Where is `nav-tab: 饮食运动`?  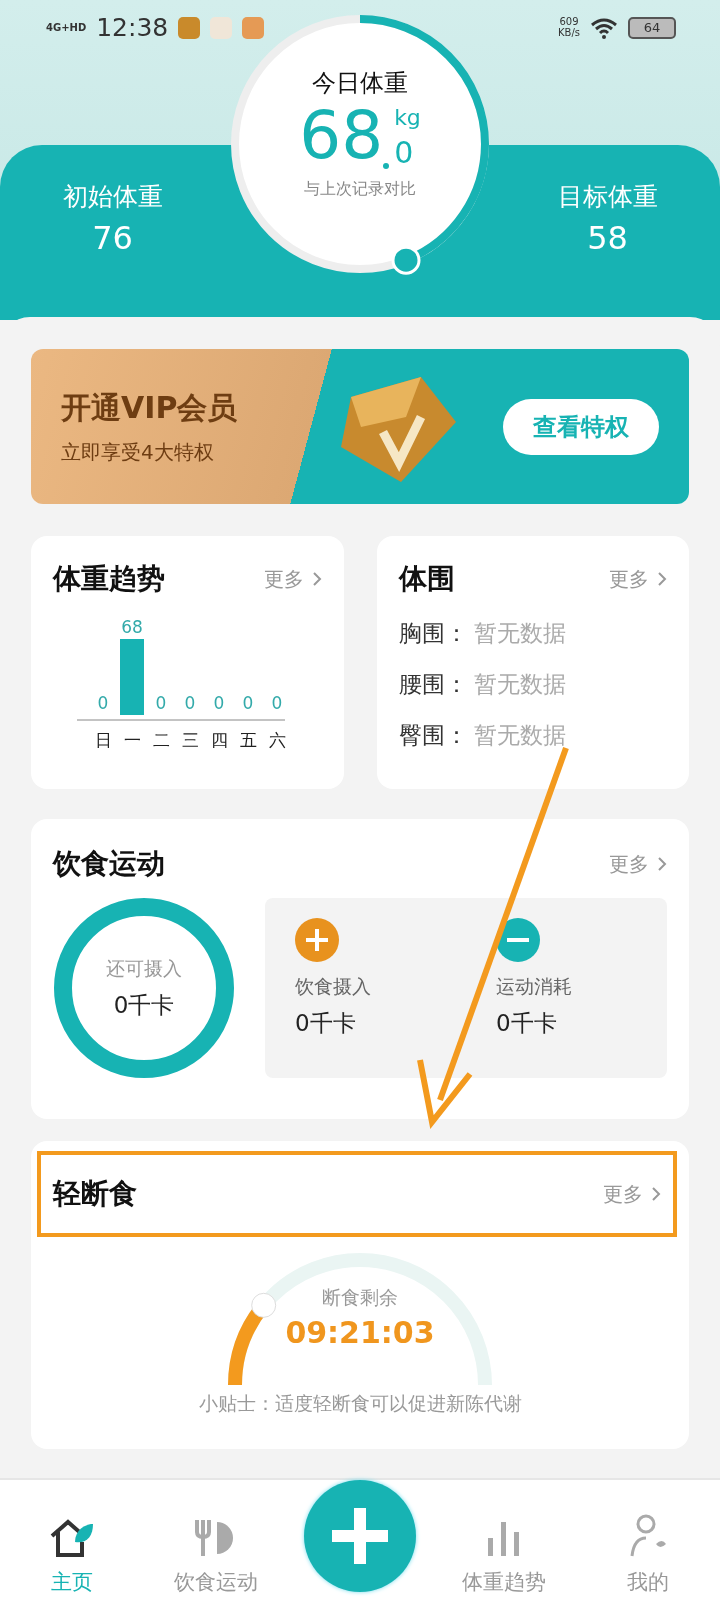 nav-tab: 饮食运动 is located at coordinates (216, 1559).